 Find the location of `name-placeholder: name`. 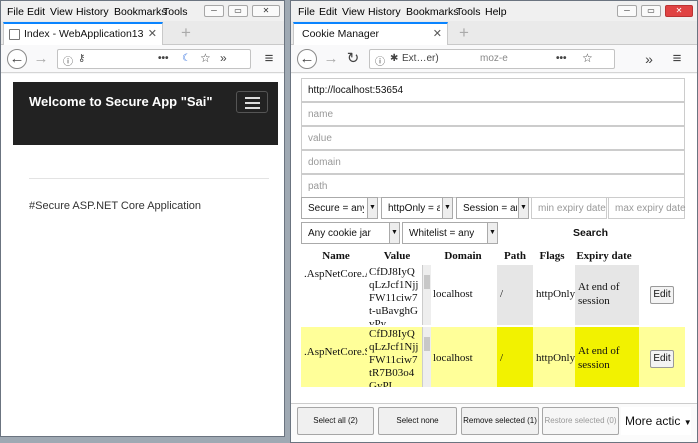

name-placeholder: name is located at coordinates (321, 114).